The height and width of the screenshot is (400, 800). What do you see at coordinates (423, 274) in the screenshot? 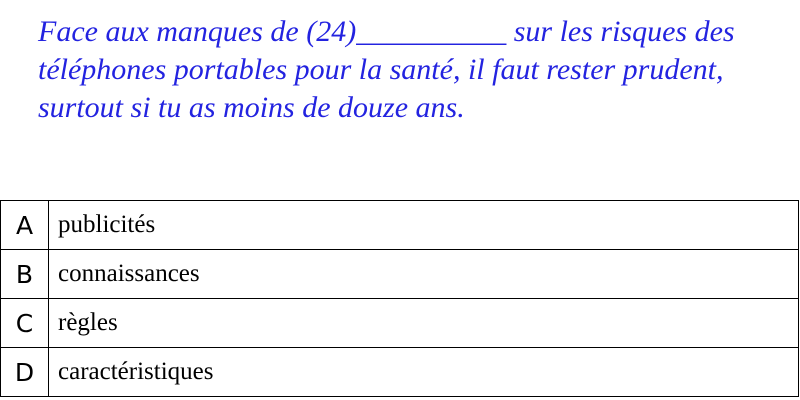
I see `option-text: connaissances` at bounding box center [423, 274].